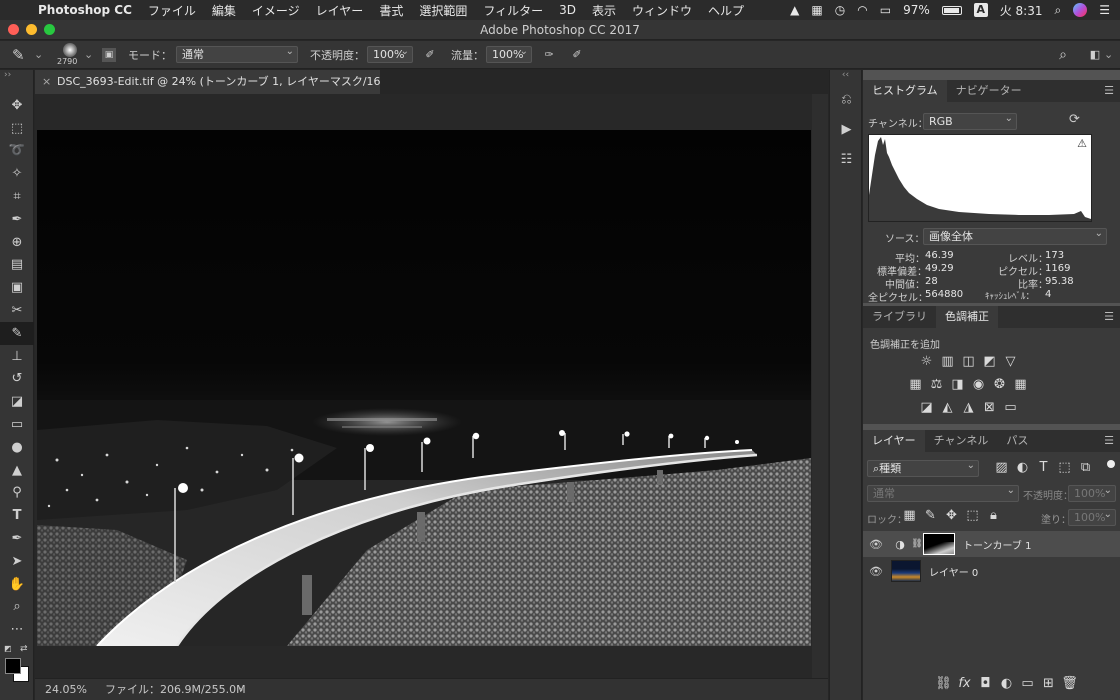 Image resolution: width=1120 pixels, height=700 pixels. Describe the element at coordinates (894, 441) in the screenshot. I see `tab-layers: レイヤー` at that location.